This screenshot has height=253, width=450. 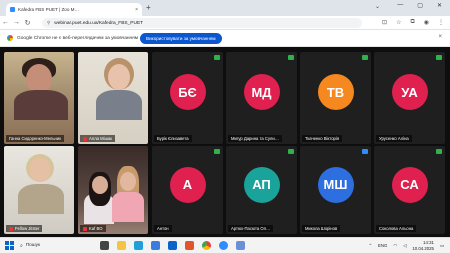 I want to click on participant-avatar: УА, so click(x=409, y=92).